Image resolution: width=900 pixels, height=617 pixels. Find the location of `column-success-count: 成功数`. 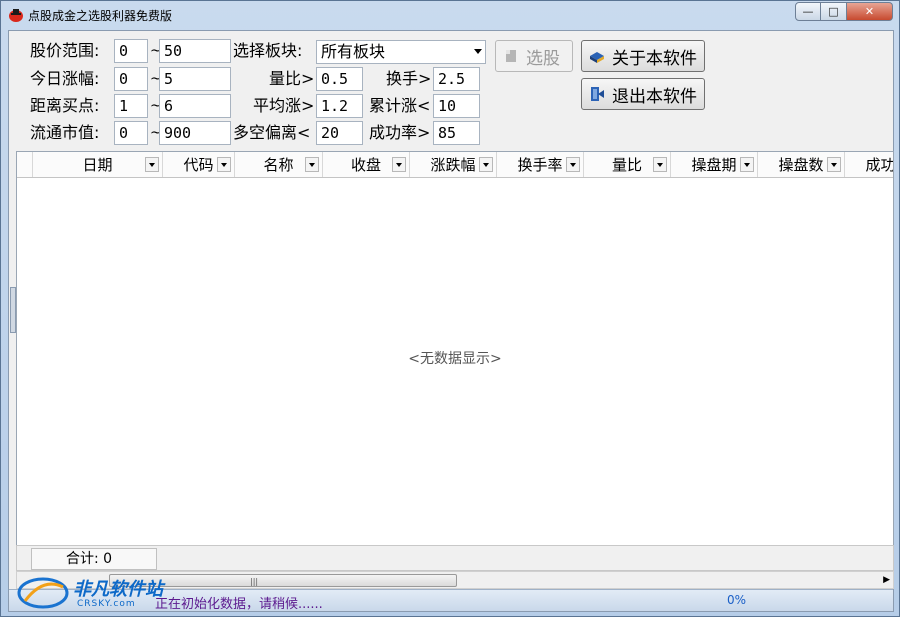

column-success-count: 成功数 is located at coordinates (869, 164).